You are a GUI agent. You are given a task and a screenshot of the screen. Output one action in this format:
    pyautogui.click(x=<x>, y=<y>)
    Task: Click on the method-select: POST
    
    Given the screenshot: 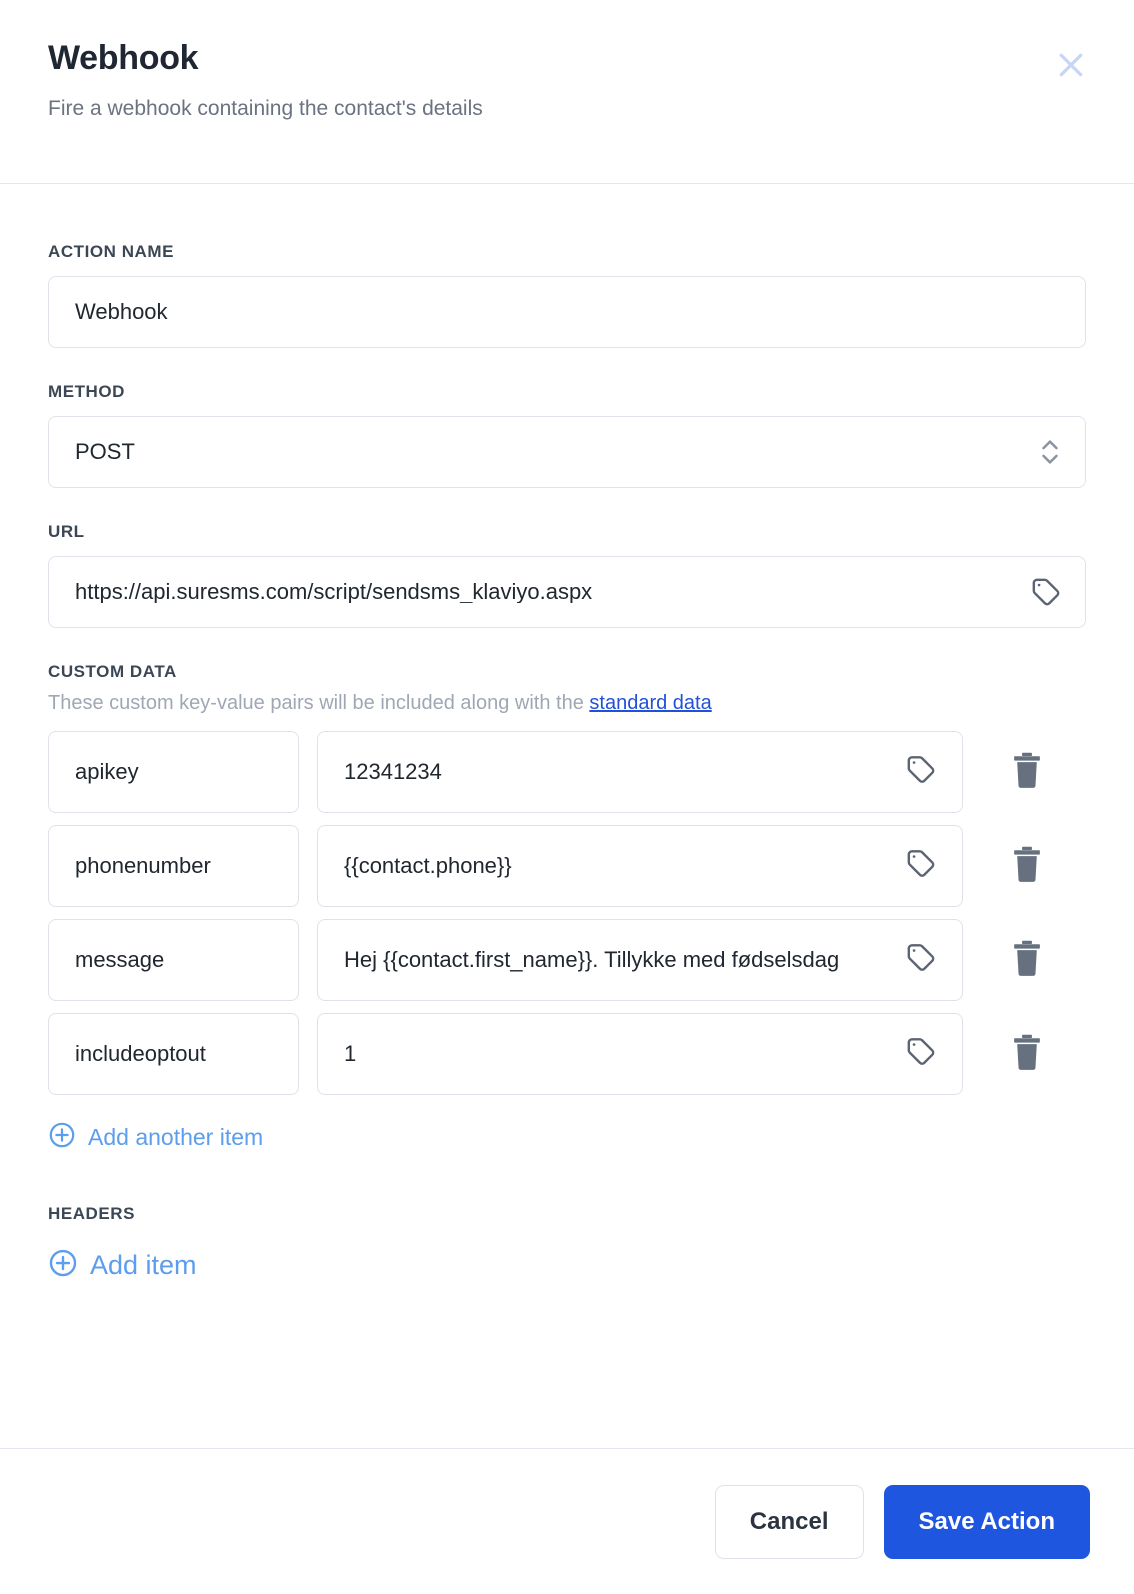 What is the action you would take?
    pyautogui.click(x=567, y=452)
    